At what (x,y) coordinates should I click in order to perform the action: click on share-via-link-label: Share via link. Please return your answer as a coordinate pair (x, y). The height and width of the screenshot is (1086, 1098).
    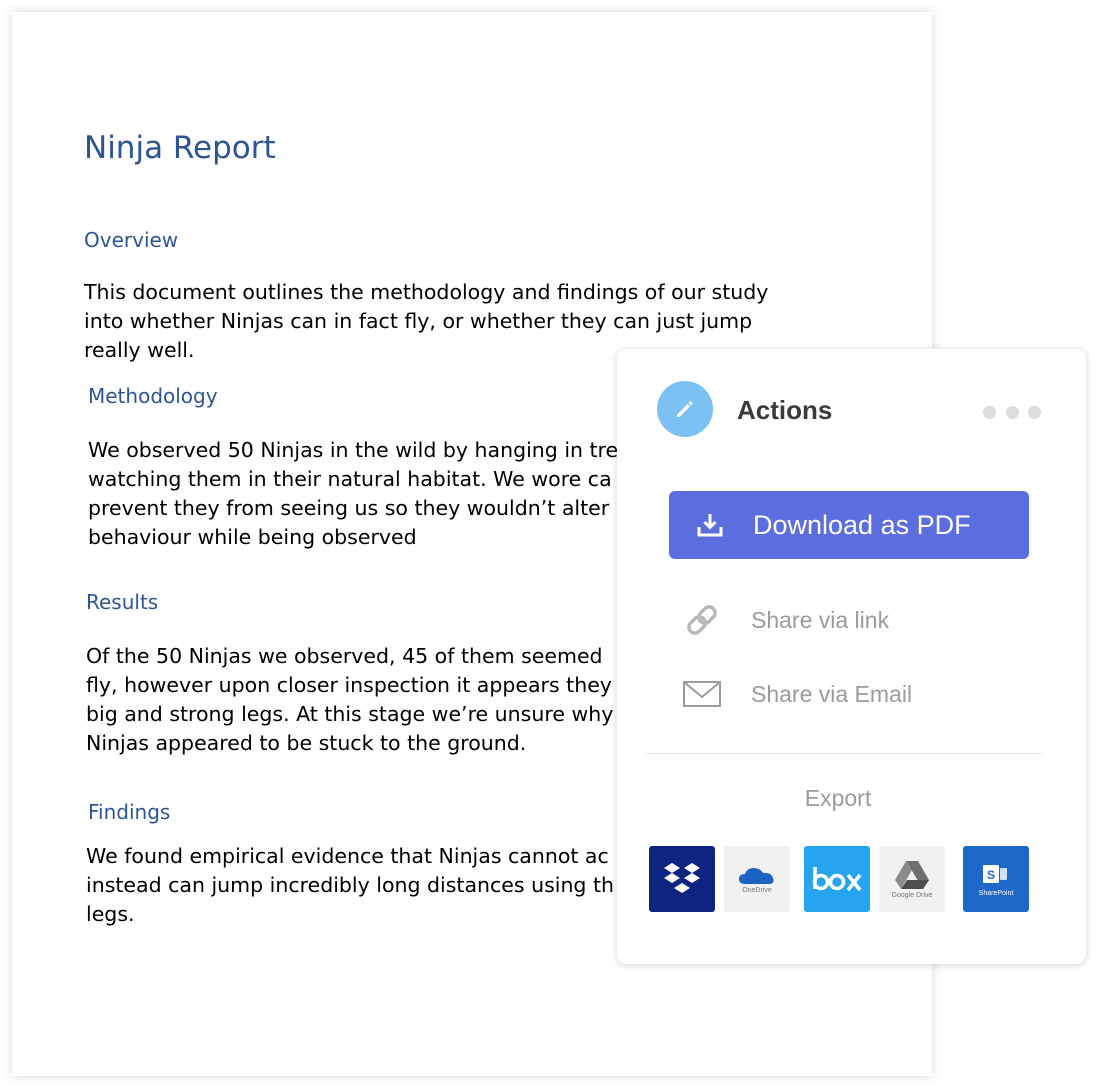
    Looking at the image, I should click on (820, 619).